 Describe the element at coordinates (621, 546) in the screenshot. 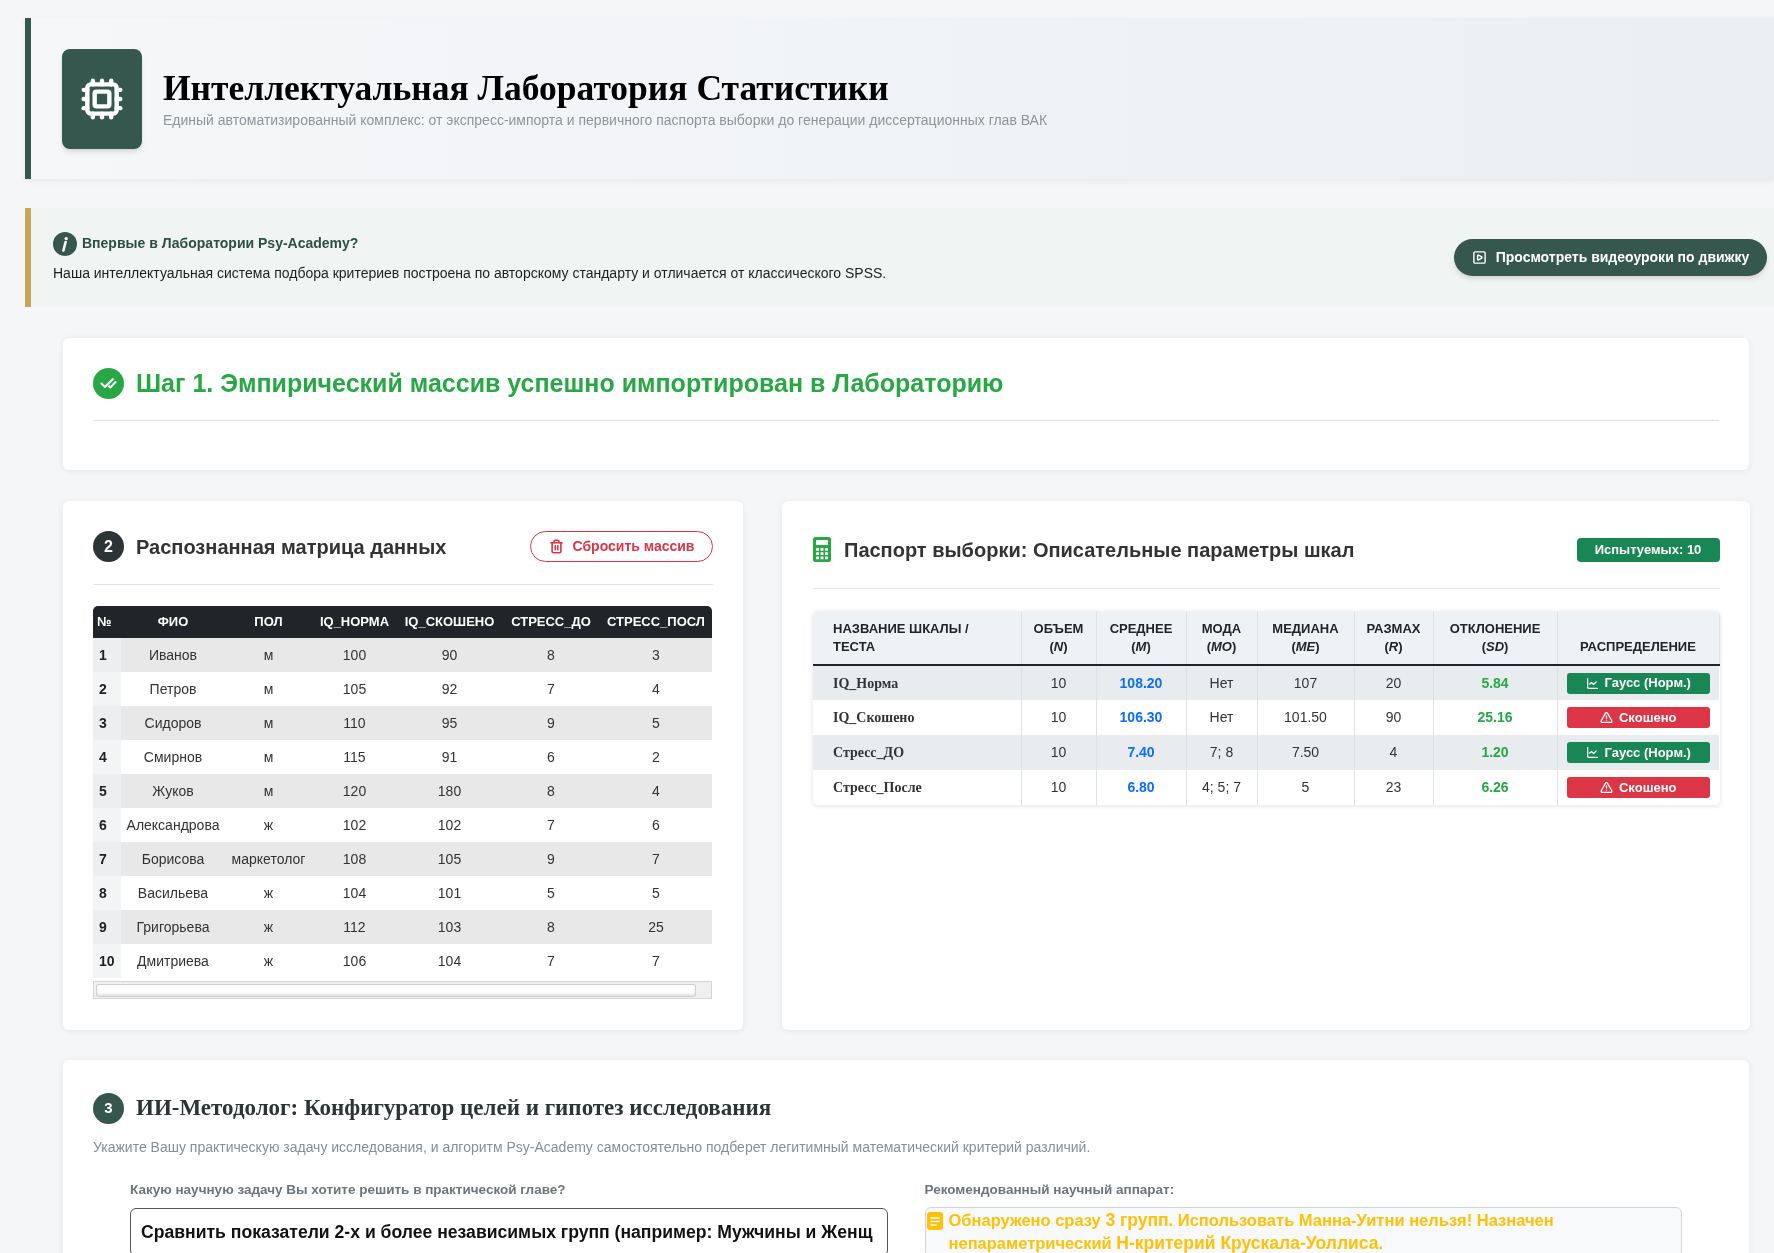

I see `reset-button: Сбросить массив` at that location.